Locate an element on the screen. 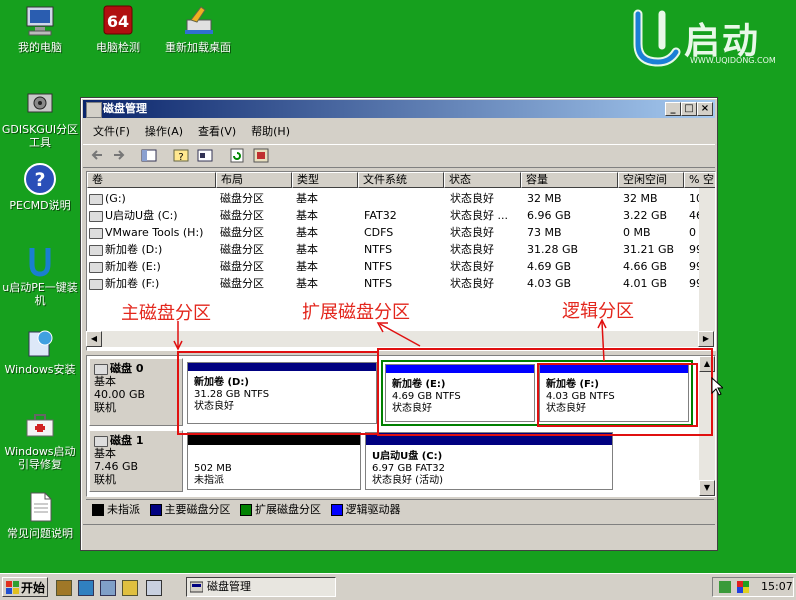  quicklaunch-edit-icon is located at coordinates (130, 588).